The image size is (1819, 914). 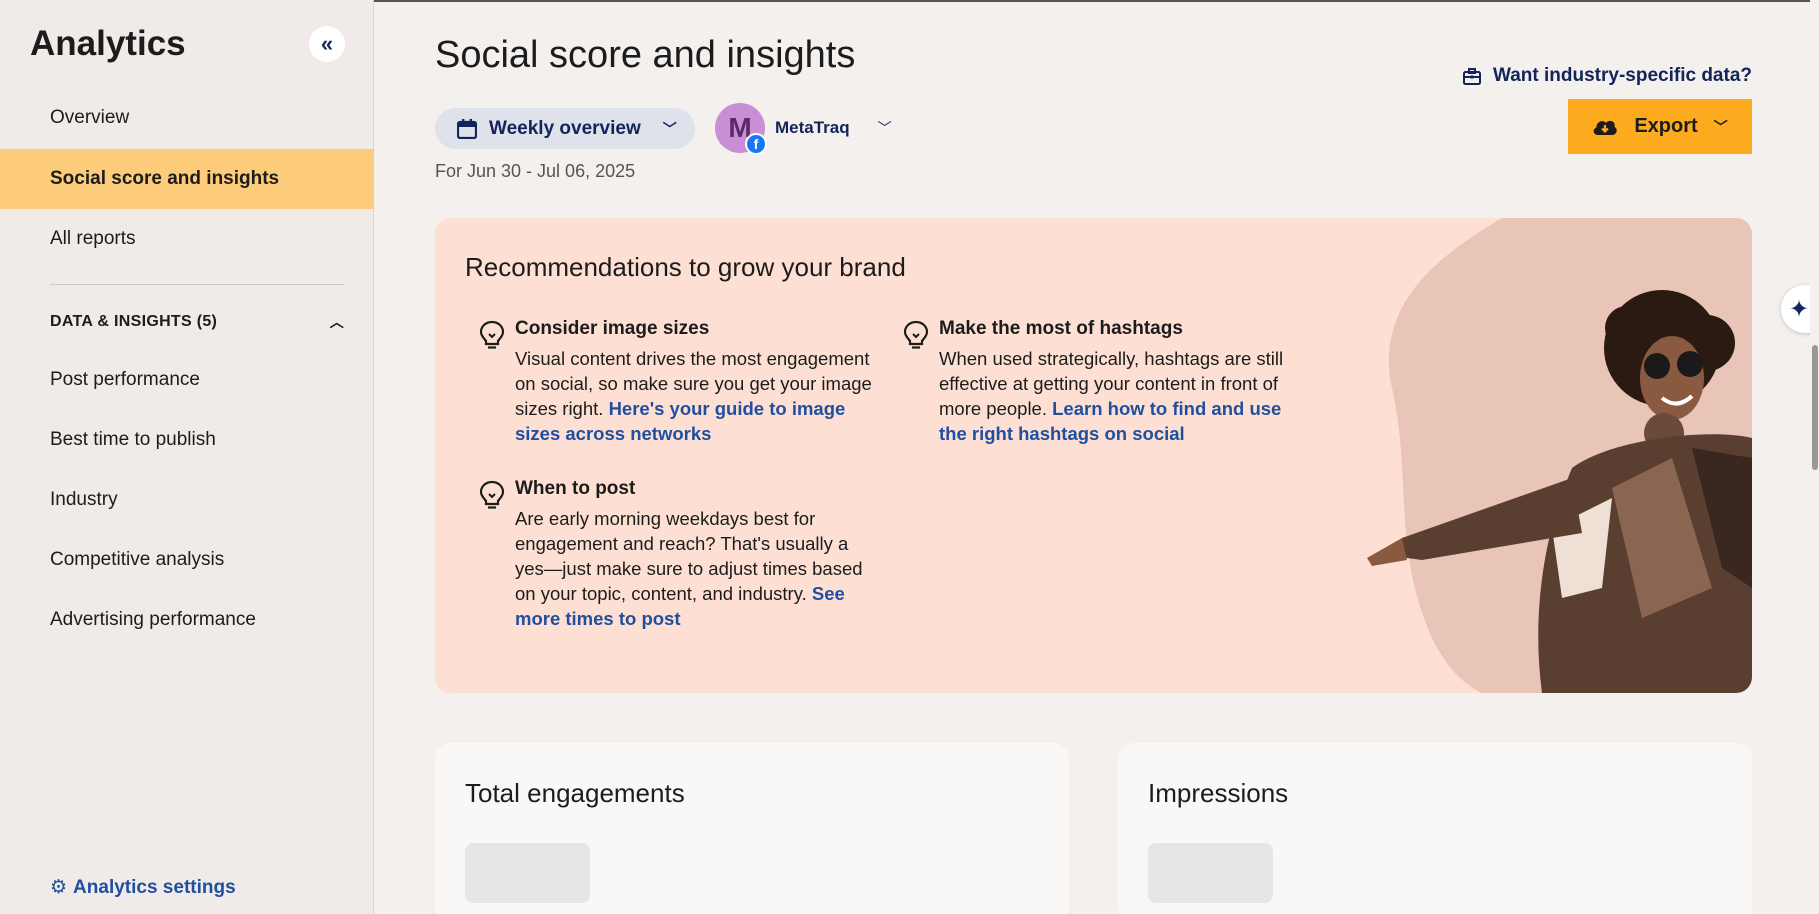 I want to click on section-toggle-data-insights: DATA & INSIGHTS (5) ︿, so click(x=197, y=322).